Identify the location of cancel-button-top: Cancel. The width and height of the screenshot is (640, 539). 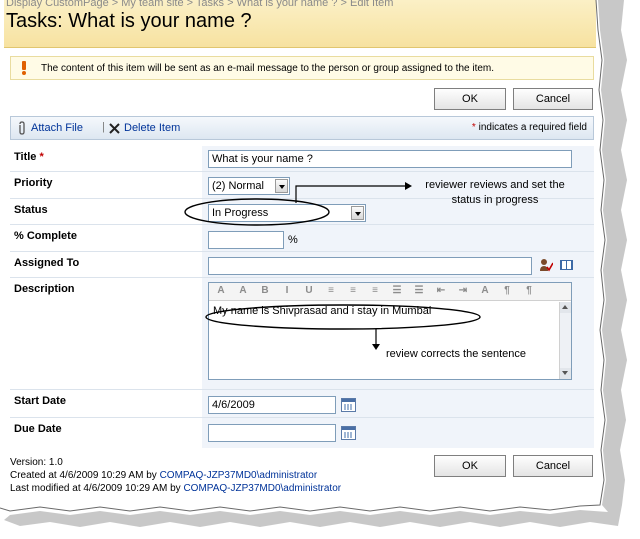
(553, 99).